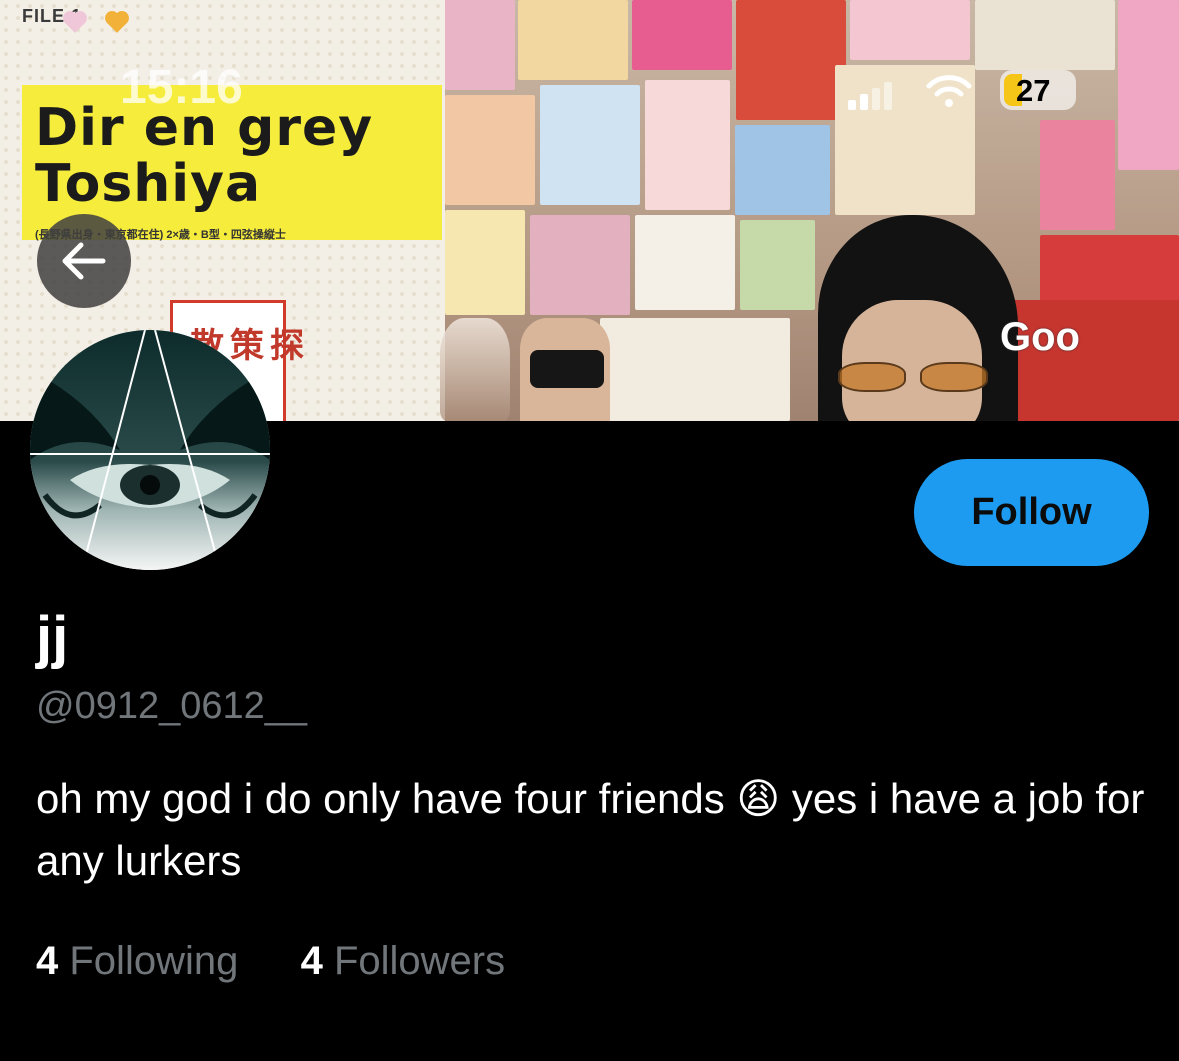  I want to click on following-label: Following, so click(154, 961).